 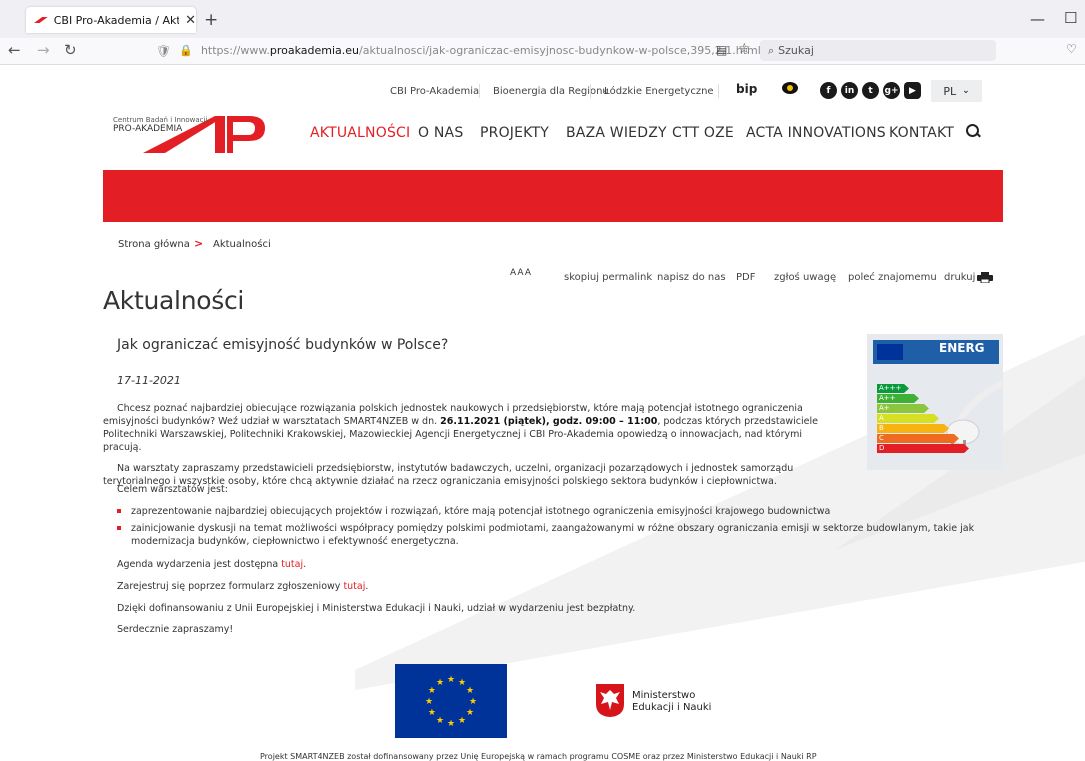 What do you see at coordinates (746, 89) in the screenshot?
I see `bip-link: bip` at bounding box center [746, 89].